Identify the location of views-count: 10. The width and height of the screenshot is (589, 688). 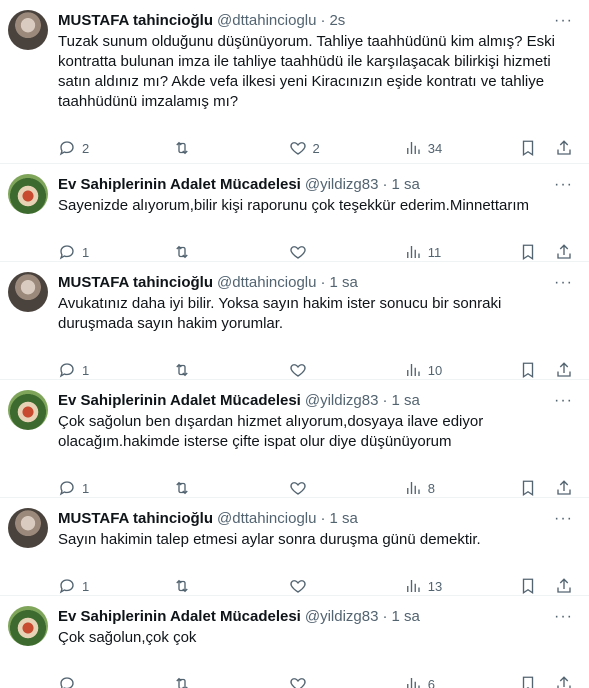
(435, 370).